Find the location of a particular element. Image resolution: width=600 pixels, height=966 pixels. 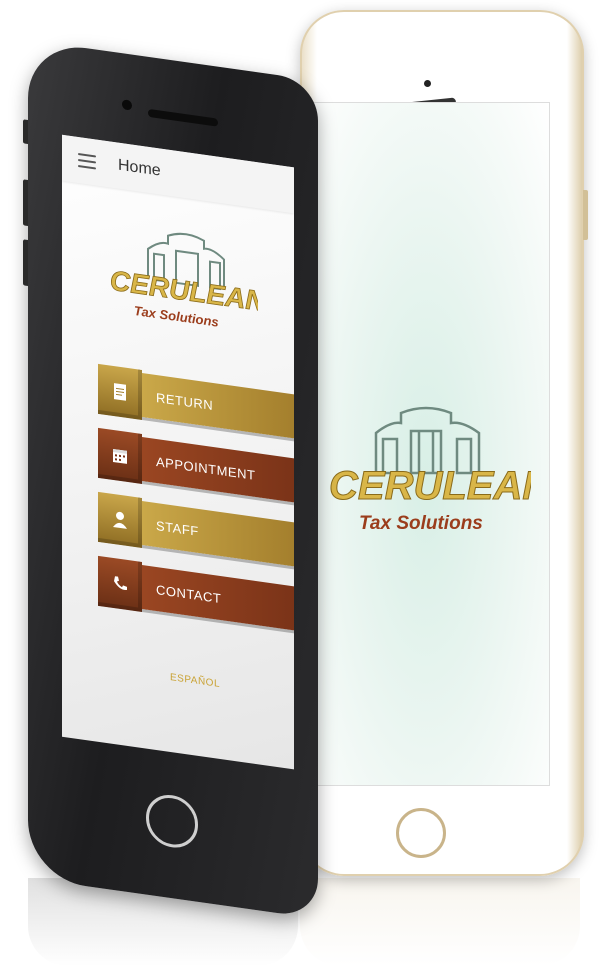

cerulean-splash-logo: CERULEAN Tax Solutions is located at coordinates (430, 470).